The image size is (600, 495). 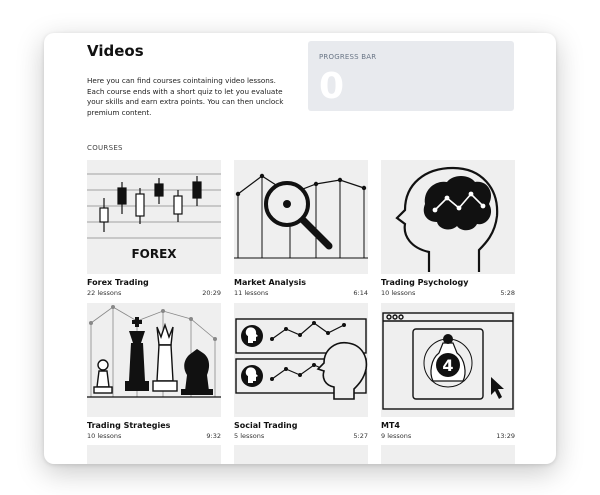 I want to click on chess-pieces-icon, so click(x=154, y=351).